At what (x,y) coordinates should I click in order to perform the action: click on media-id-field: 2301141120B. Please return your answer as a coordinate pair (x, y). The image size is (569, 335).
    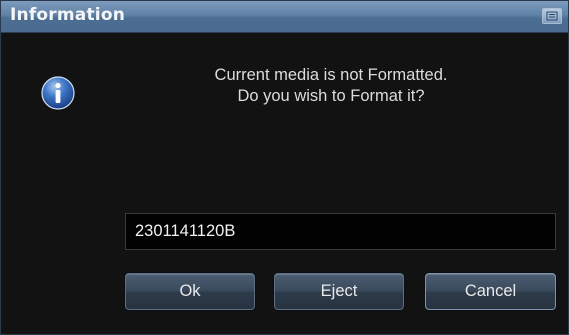
    Looking at the image, I should click on (340, 231).